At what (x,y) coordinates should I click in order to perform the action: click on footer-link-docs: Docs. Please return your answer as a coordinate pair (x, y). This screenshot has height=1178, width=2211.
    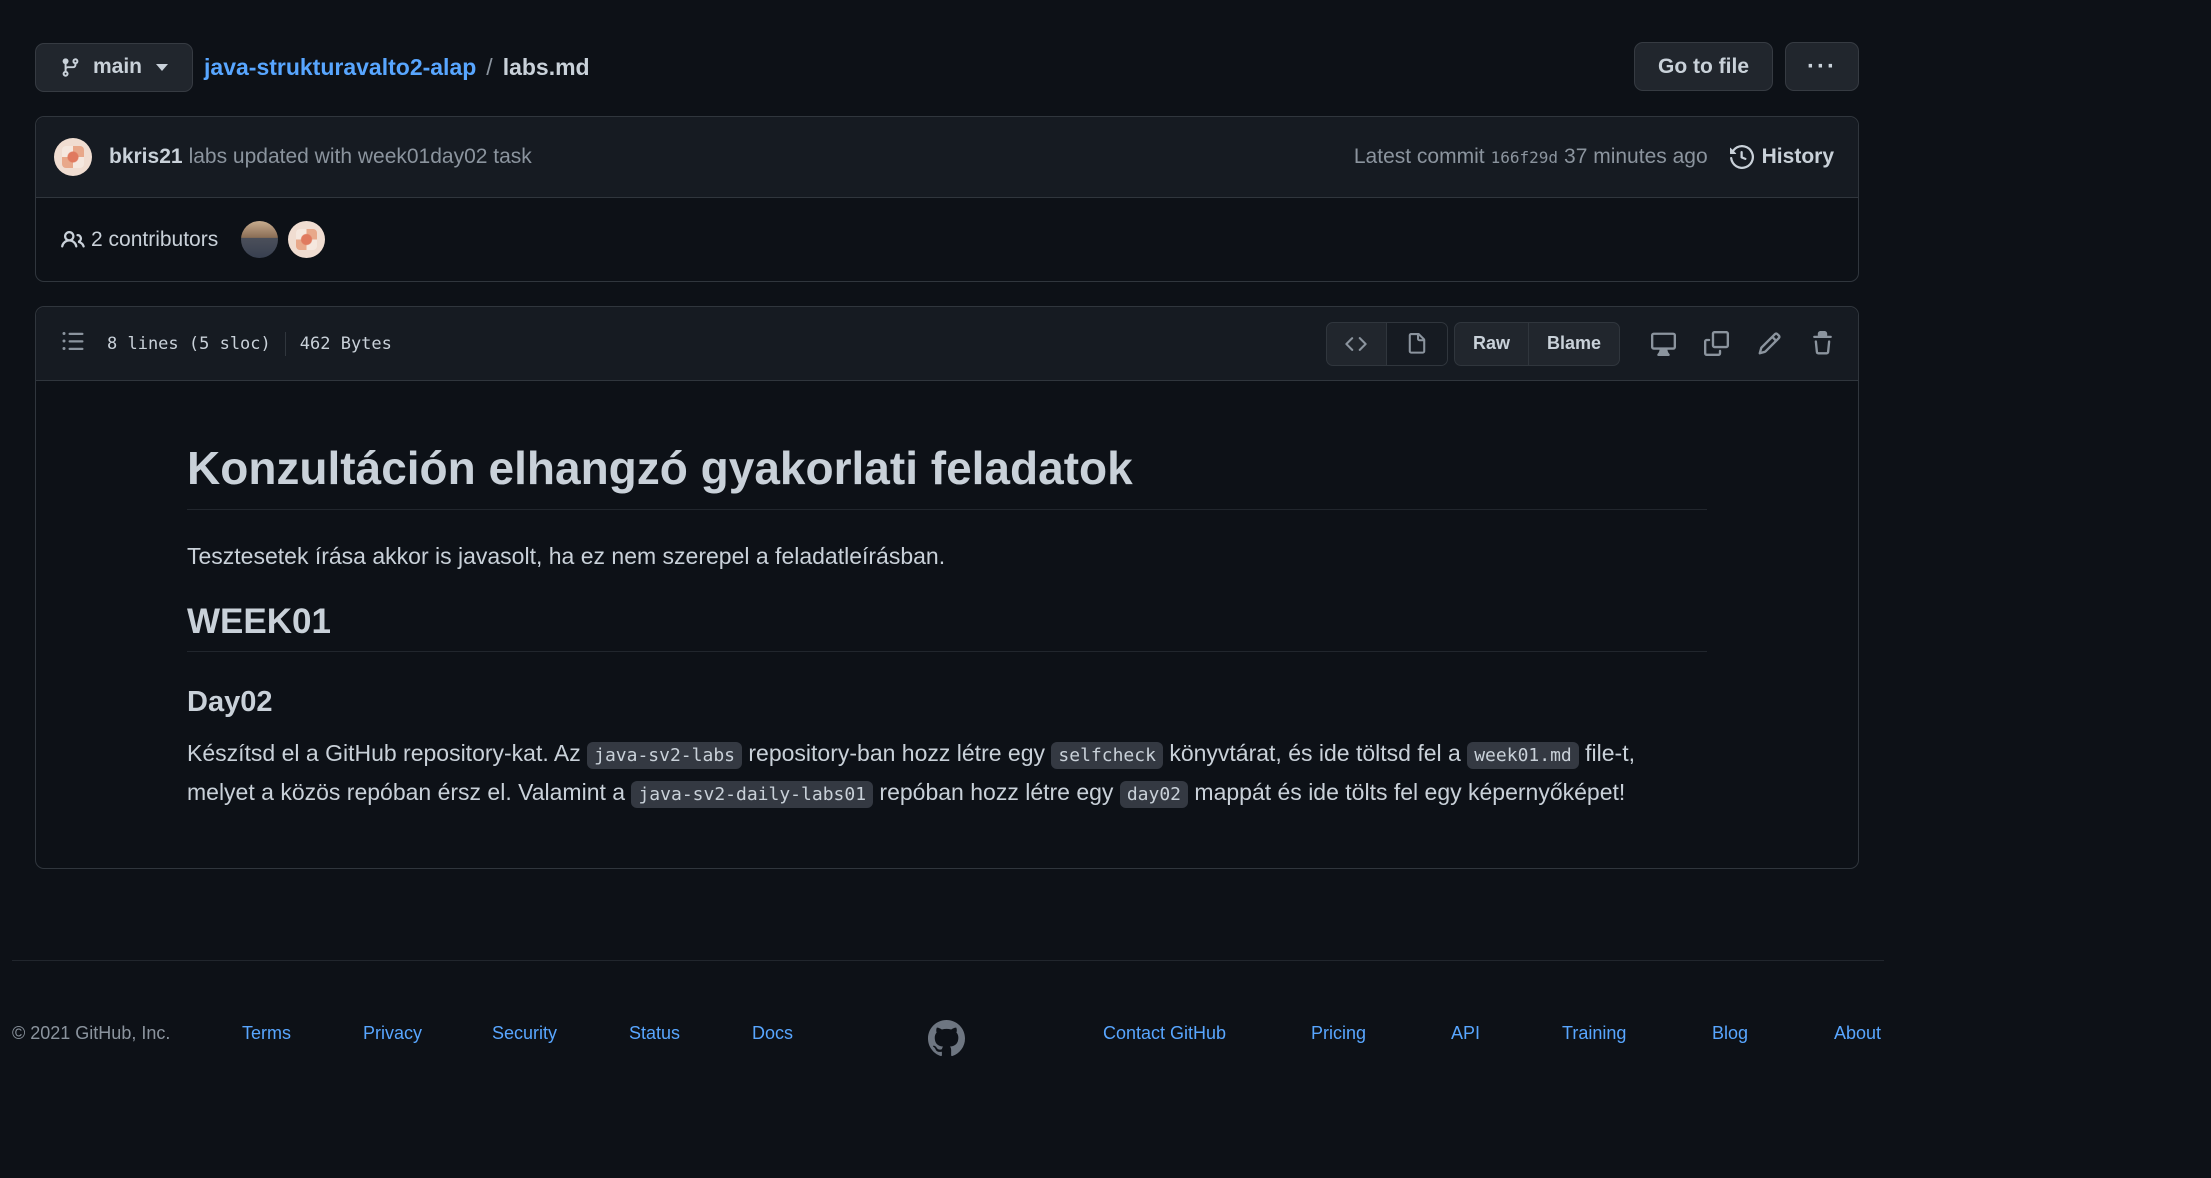
    Looking at the image, I should click on (772, 1033).